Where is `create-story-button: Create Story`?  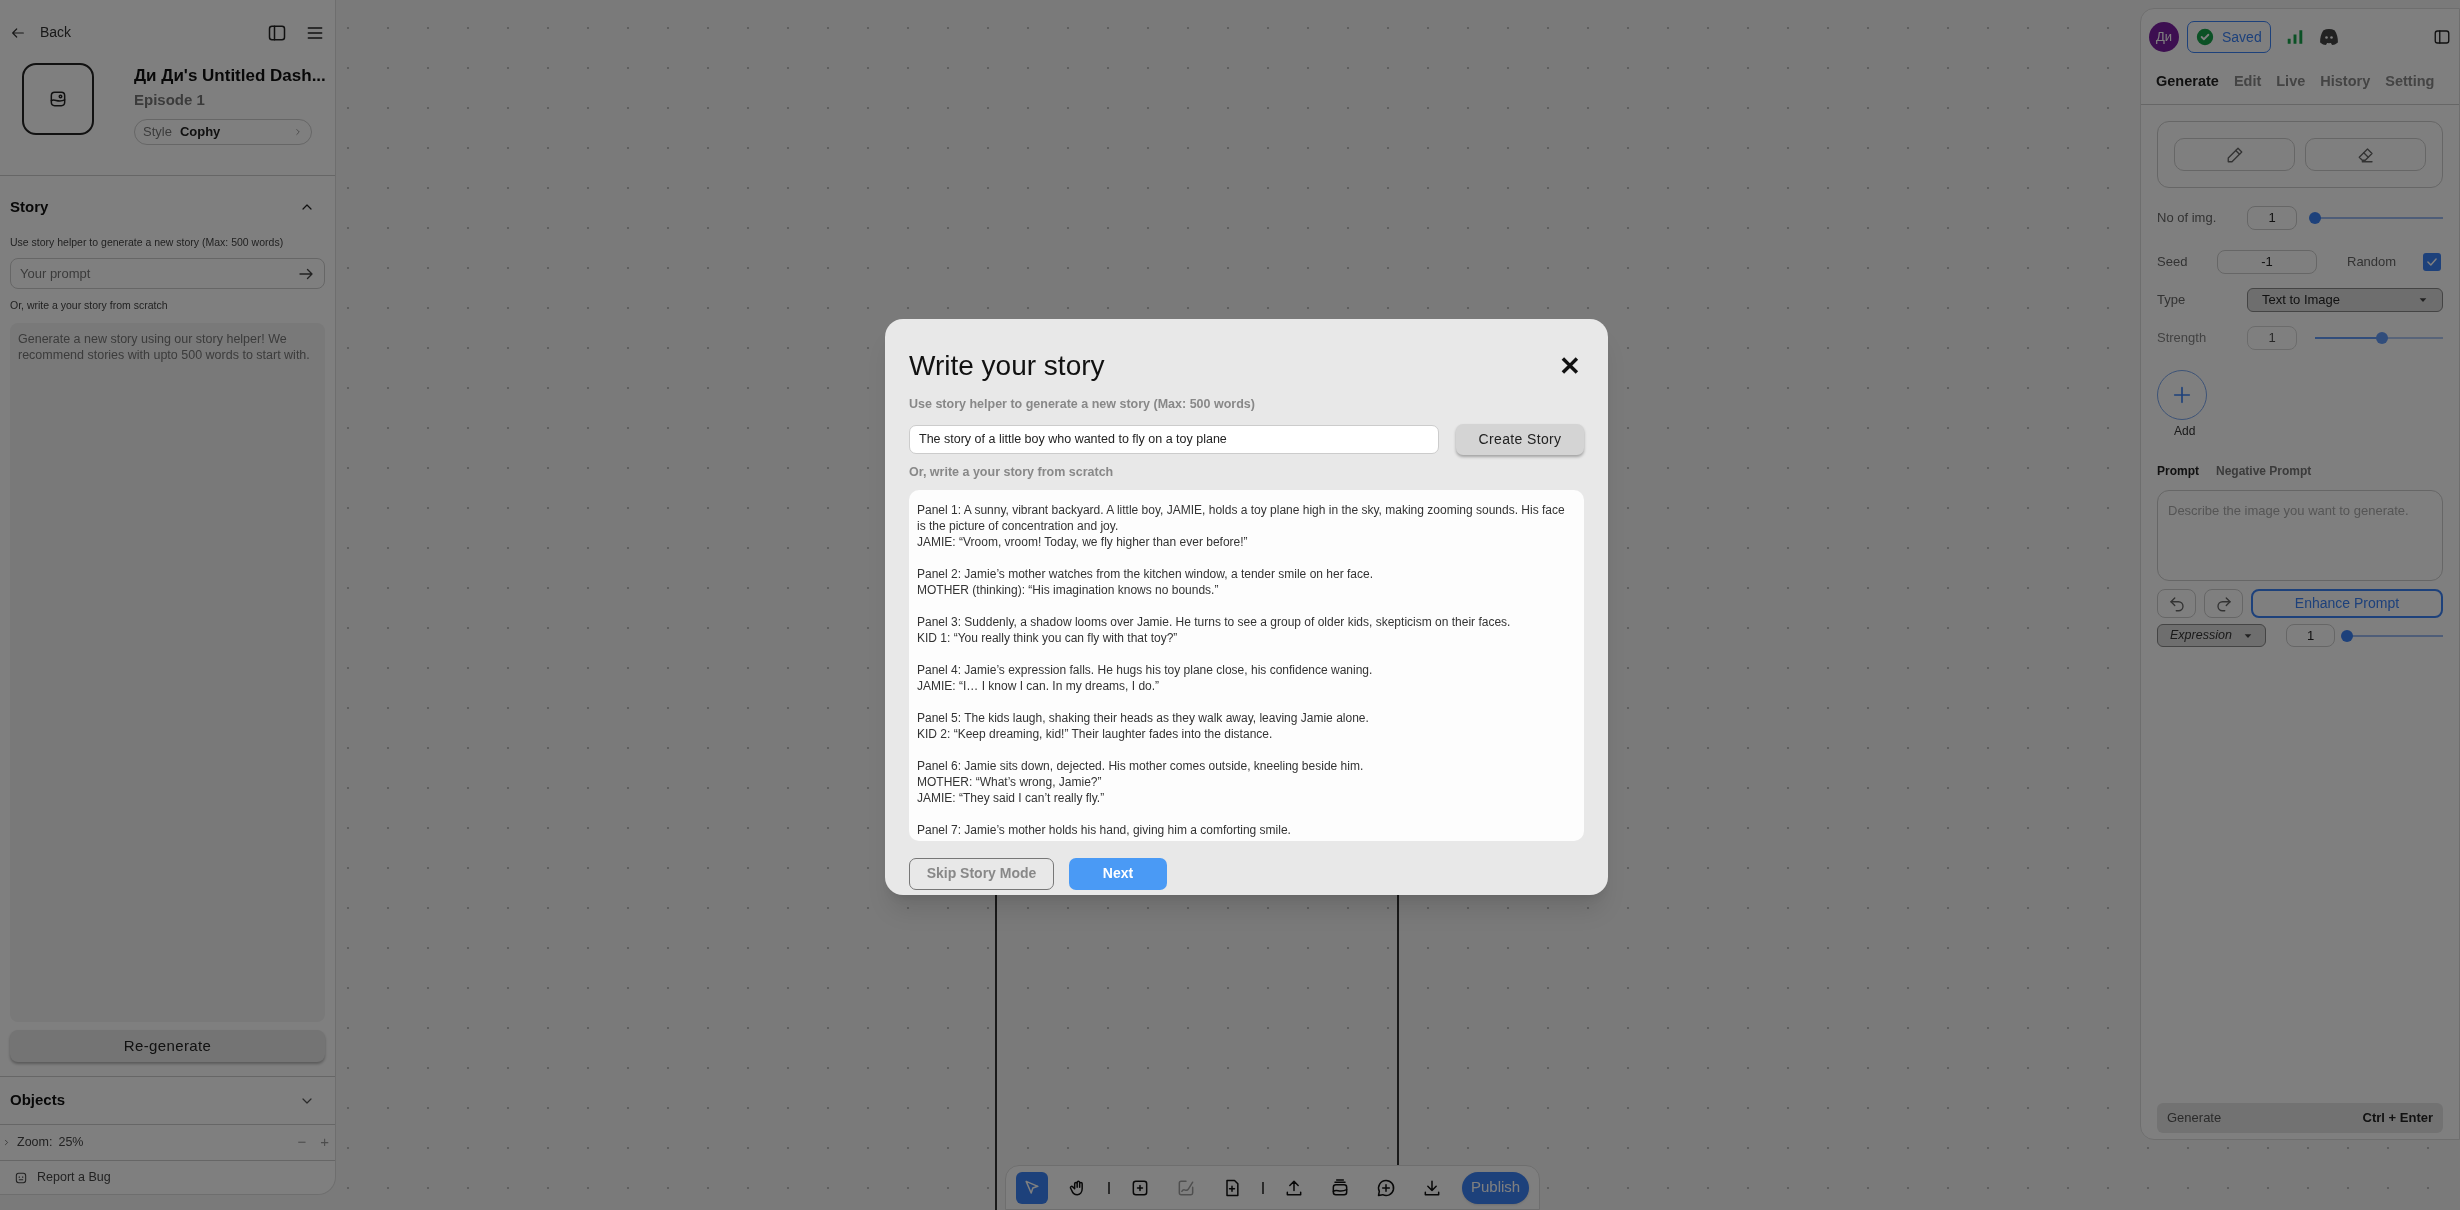 create-story-button: Create Story is located at coordinates (1520, 439).